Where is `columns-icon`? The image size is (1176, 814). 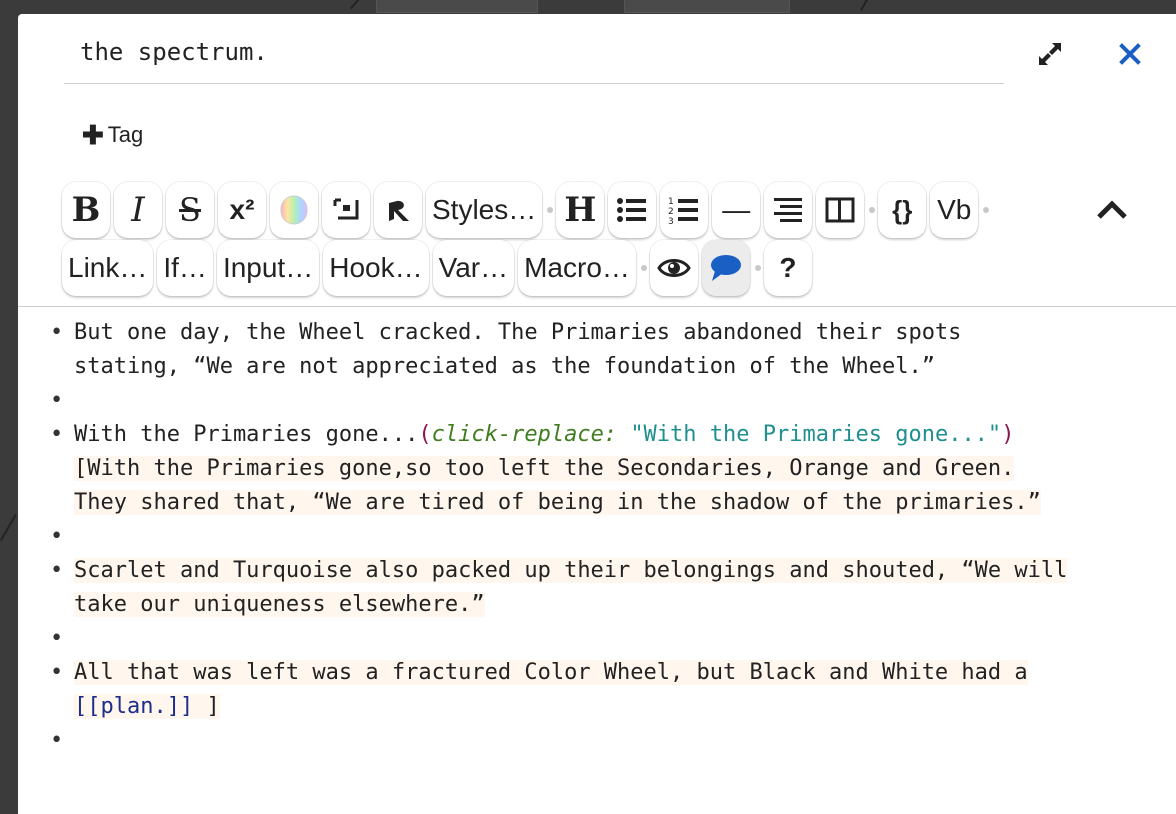 columns-icon is located at coordinates (840, 210).